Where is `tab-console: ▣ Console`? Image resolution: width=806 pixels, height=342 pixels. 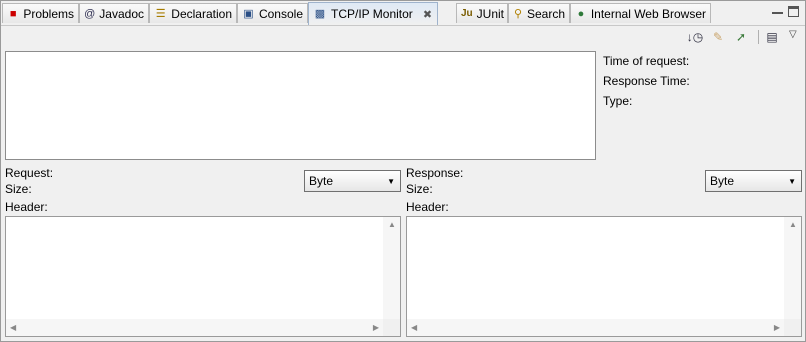
tab-console: ▣ Console is located at coordinates (272, 13).